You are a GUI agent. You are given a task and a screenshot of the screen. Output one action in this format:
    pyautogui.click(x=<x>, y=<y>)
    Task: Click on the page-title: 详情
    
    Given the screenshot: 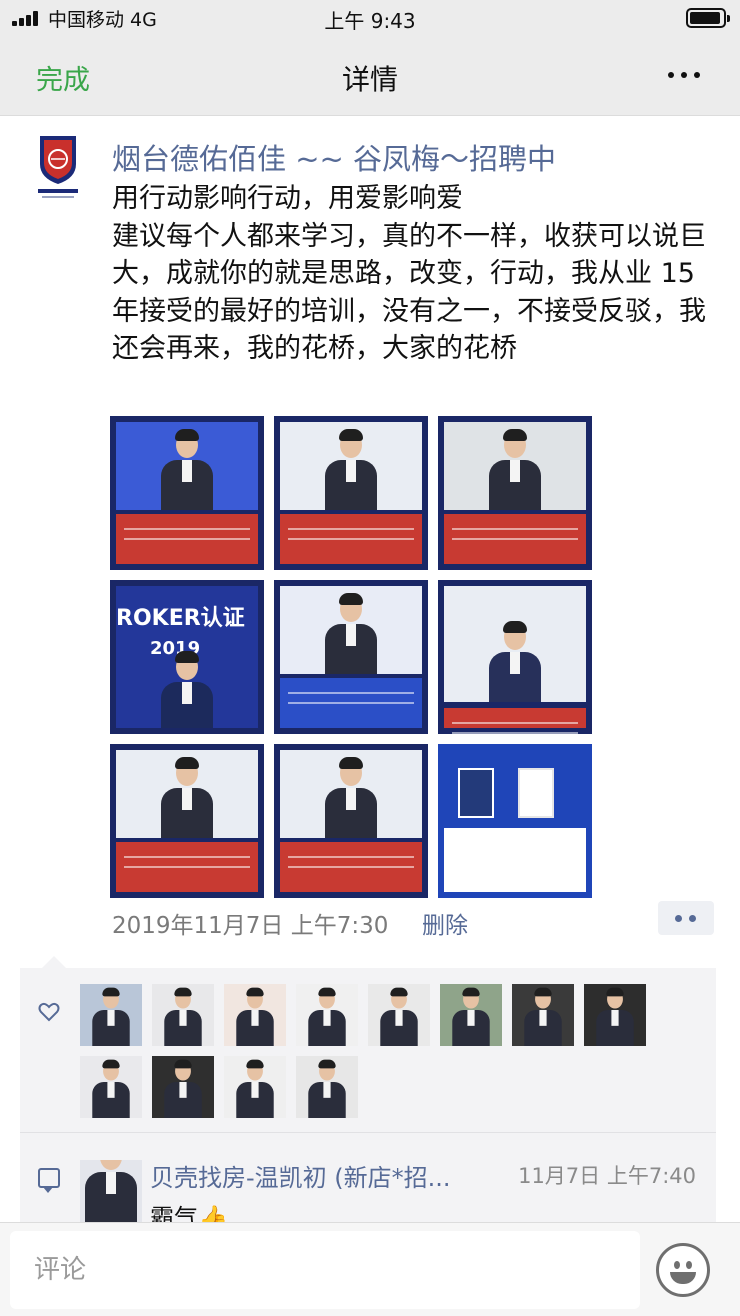 What is the action you would take?
    pyautogui.click(x=369, y=79)
    